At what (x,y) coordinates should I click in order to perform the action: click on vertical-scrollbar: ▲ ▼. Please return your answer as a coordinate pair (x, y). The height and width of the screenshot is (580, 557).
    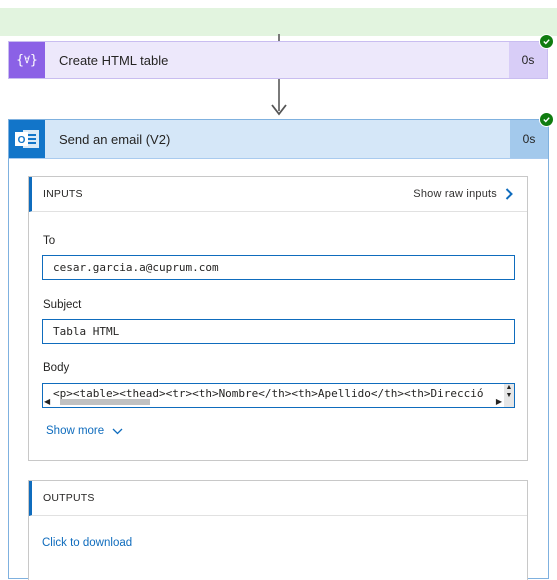
    Looking at the image, I should click on (509, 395).